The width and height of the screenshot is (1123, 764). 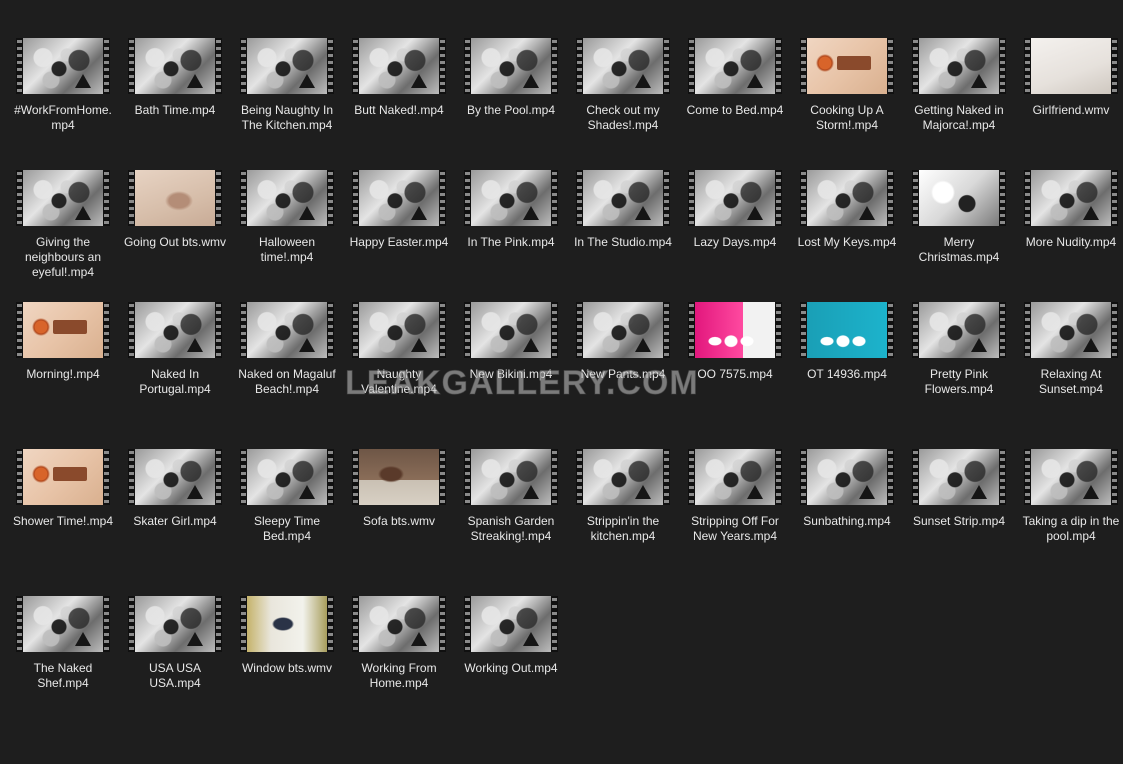 I want to click on file-item: USA USA USA.mp4, so click(x=175, y=662).